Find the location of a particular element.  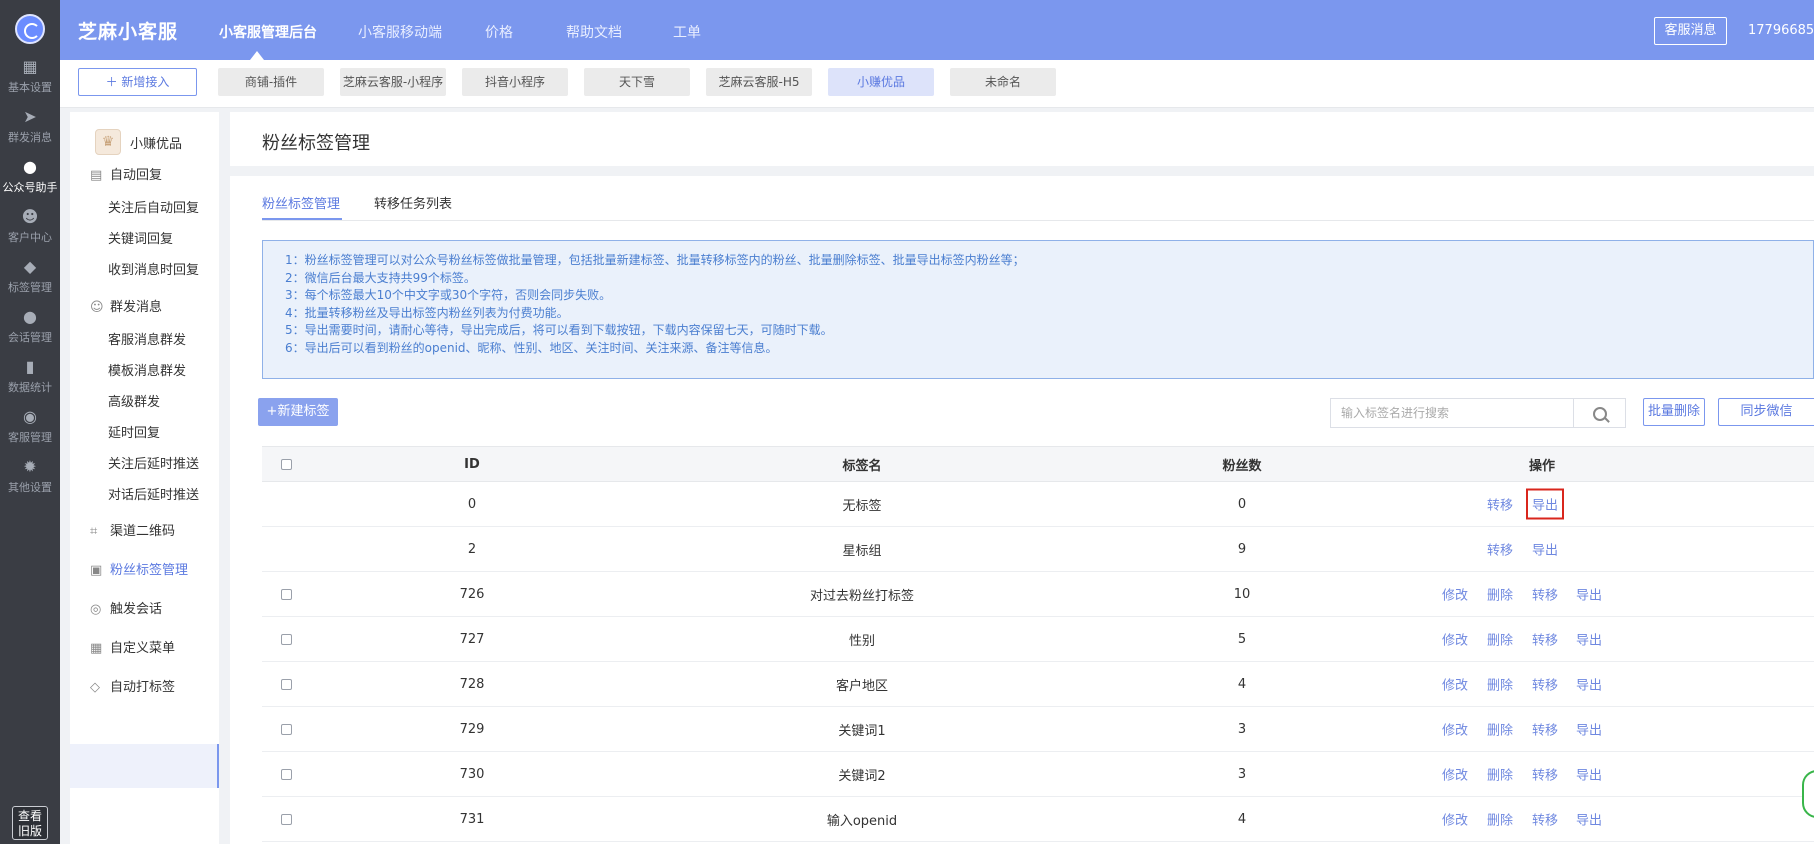

account-tab-miniprogram: 芝麻云客服-小程序 is located at coordinates (393, 82).